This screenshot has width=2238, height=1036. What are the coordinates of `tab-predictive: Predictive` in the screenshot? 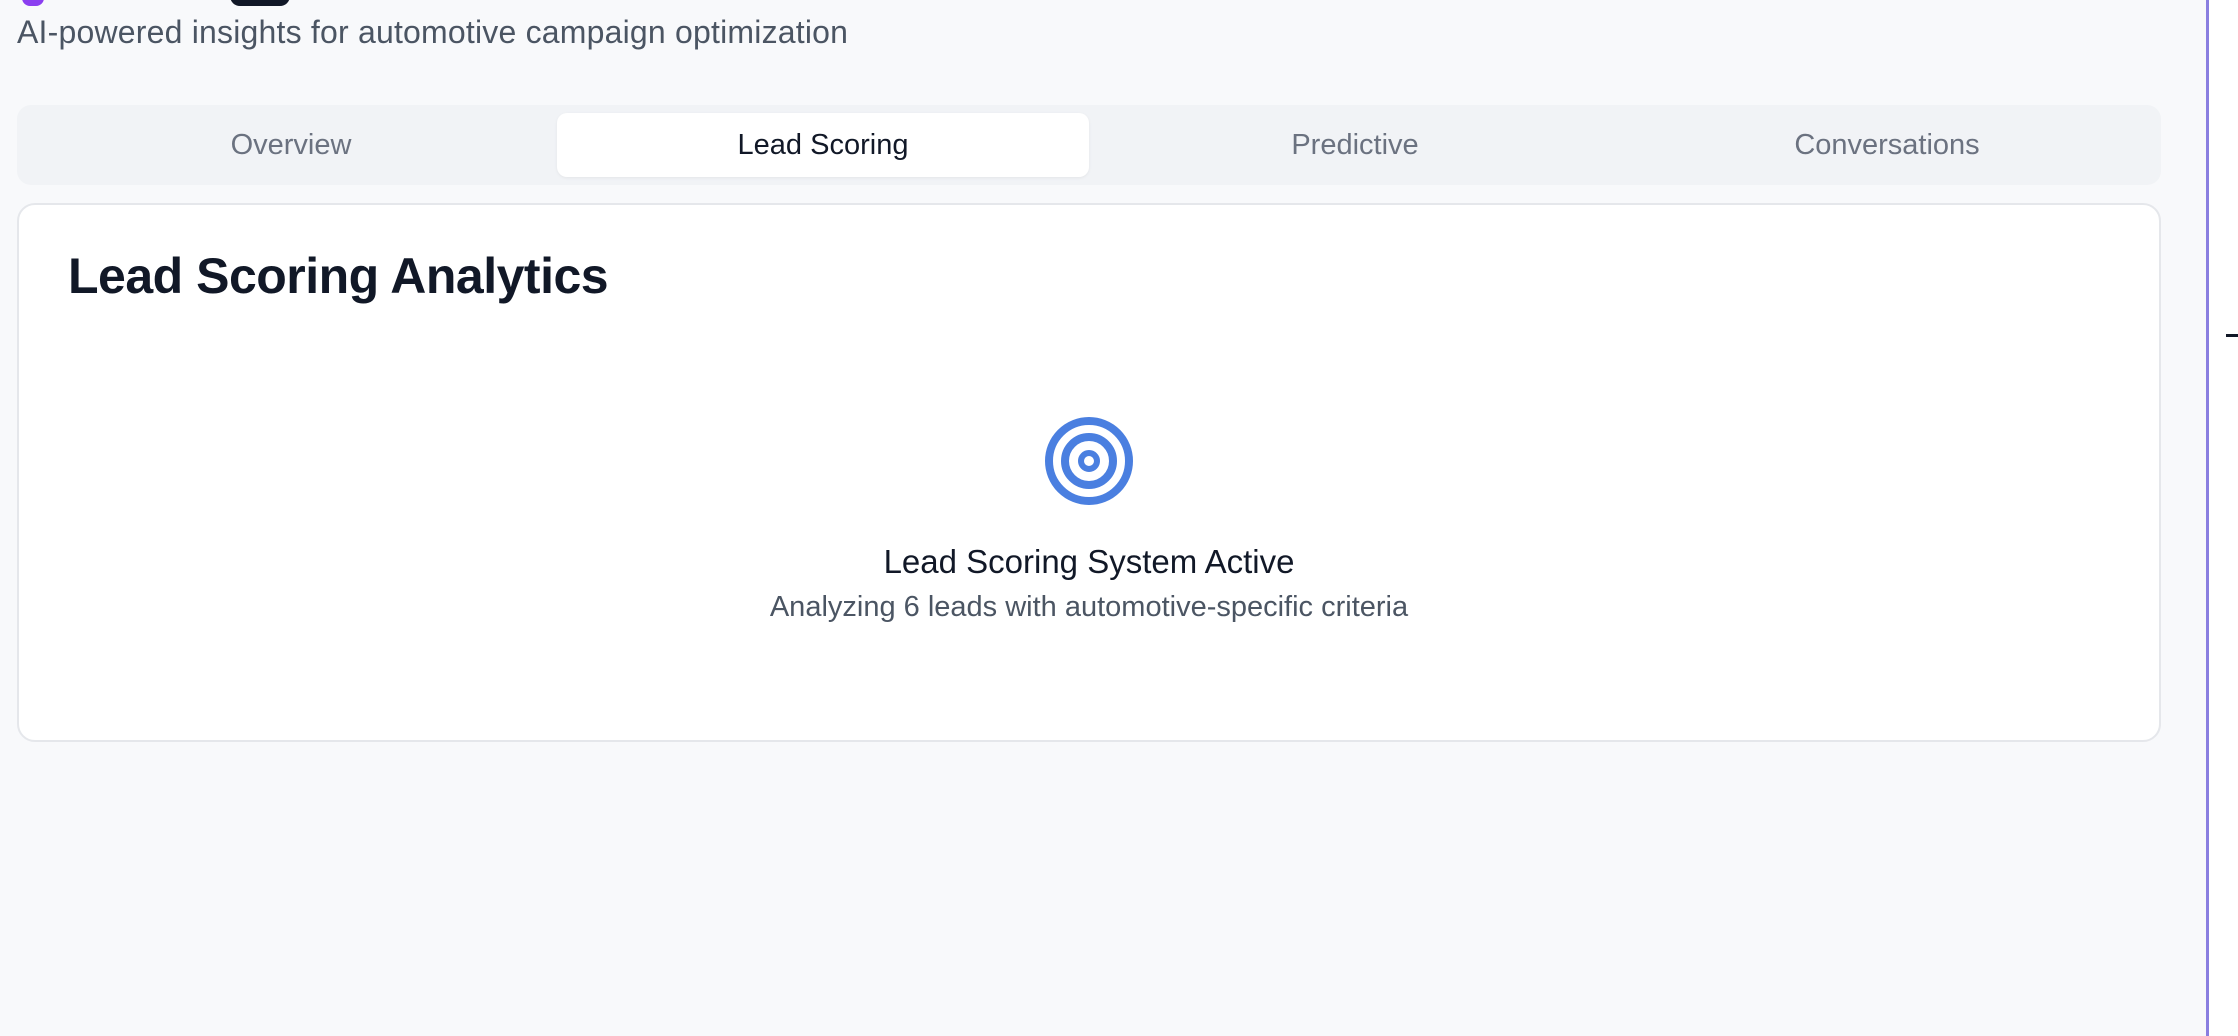 It's located at (1355, 145).